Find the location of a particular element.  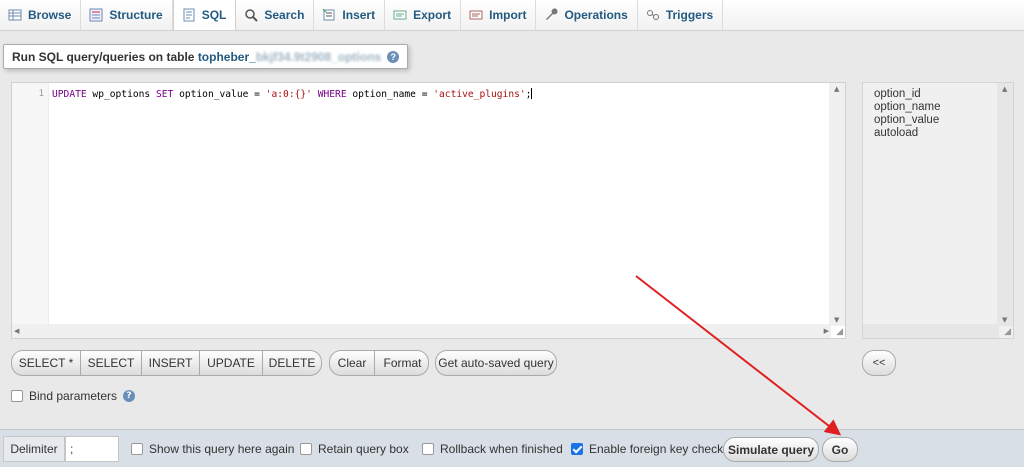

rollback-checkbox is located at coordinates (428, 449).